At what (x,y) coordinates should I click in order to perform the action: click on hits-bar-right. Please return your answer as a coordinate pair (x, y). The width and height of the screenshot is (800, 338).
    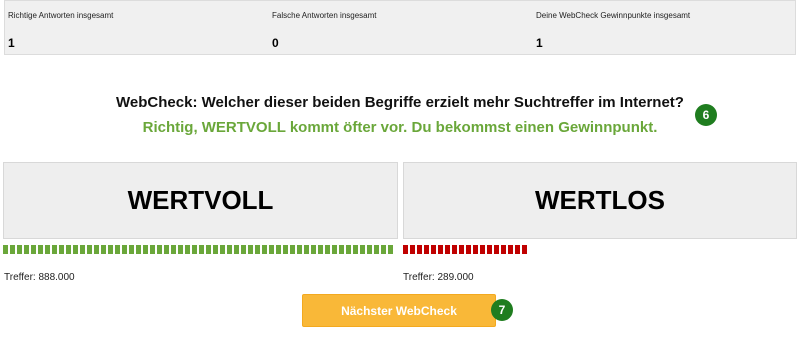
    Looking at the image, I should click on (465, 249).